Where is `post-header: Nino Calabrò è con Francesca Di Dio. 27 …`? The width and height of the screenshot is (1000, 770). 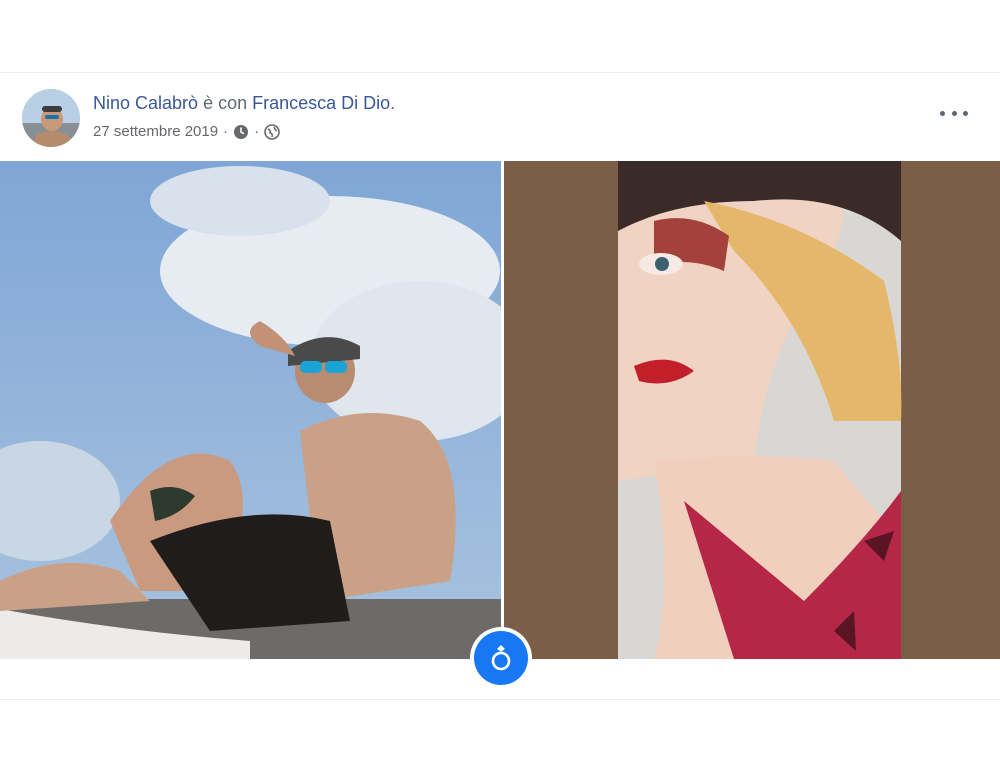 post-header: Nino Calabrò è con Francesca Di Dio. 27 … is located at coordinates (500, 117).